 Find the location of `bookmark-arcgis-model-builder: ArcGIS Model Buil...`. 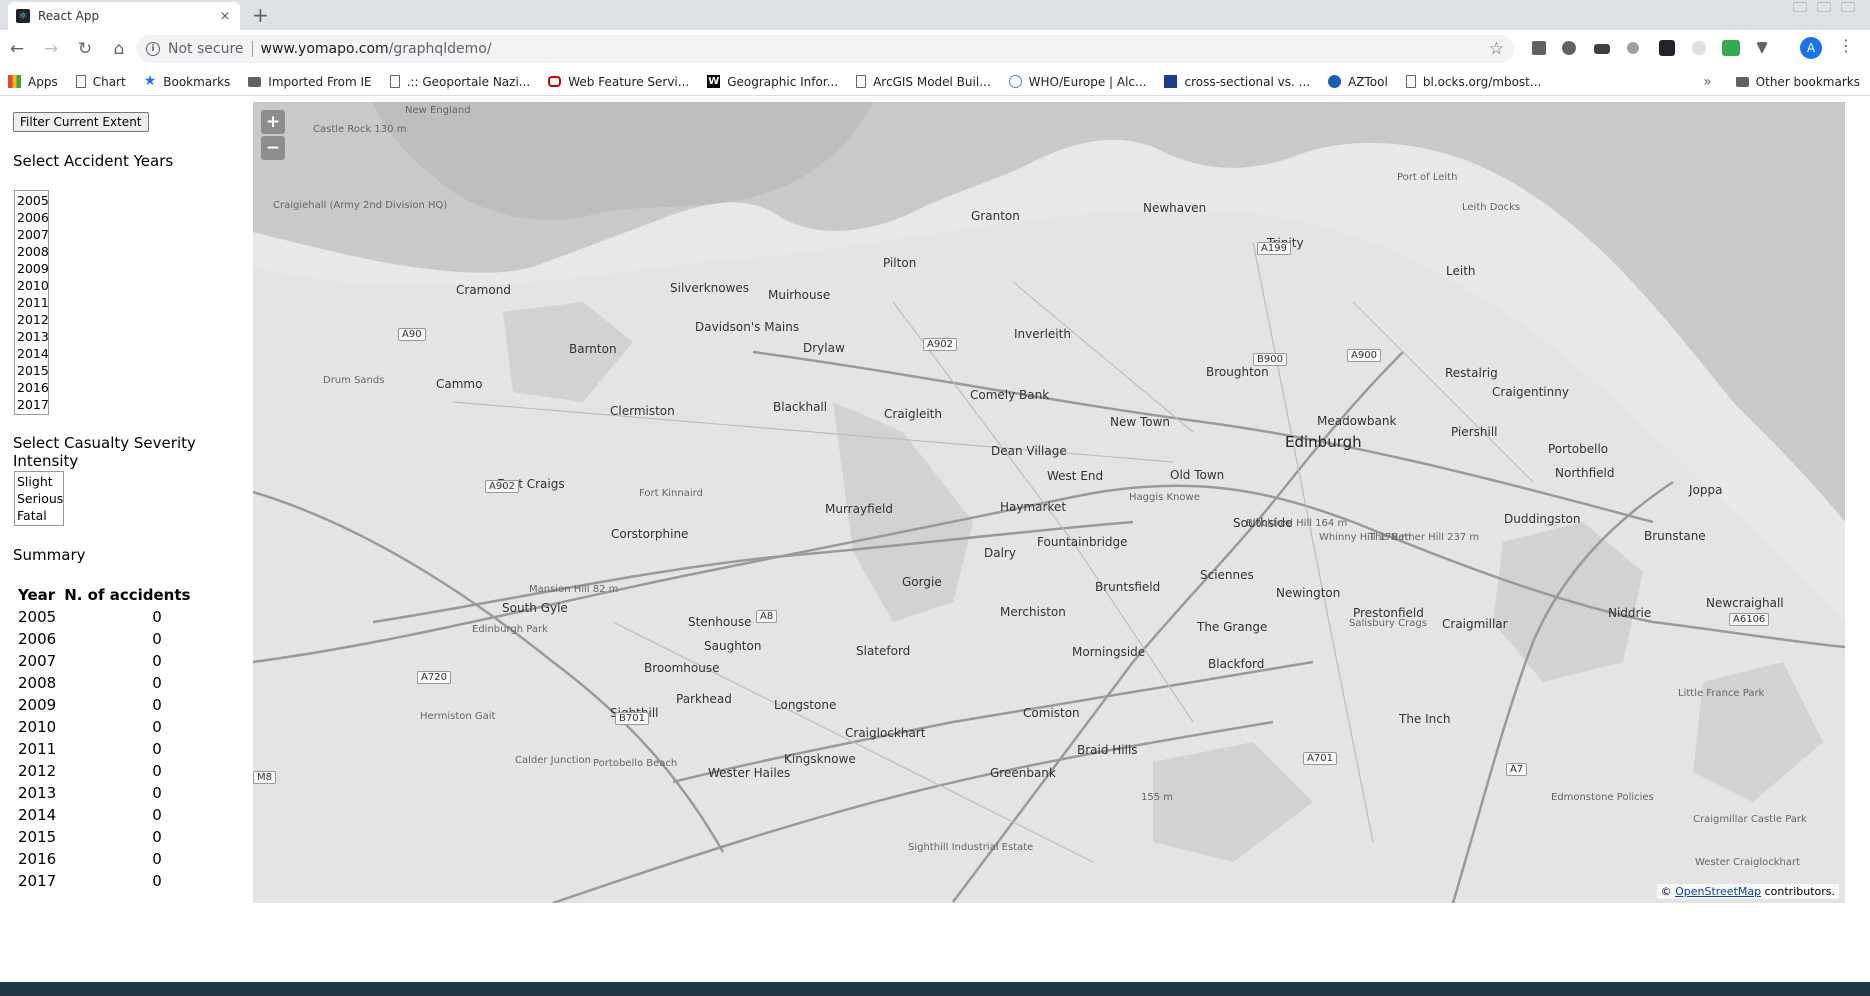

bookmark-arcgis-model-builder: ArcGIS Model Buil... is located at coordinates (923, 82).